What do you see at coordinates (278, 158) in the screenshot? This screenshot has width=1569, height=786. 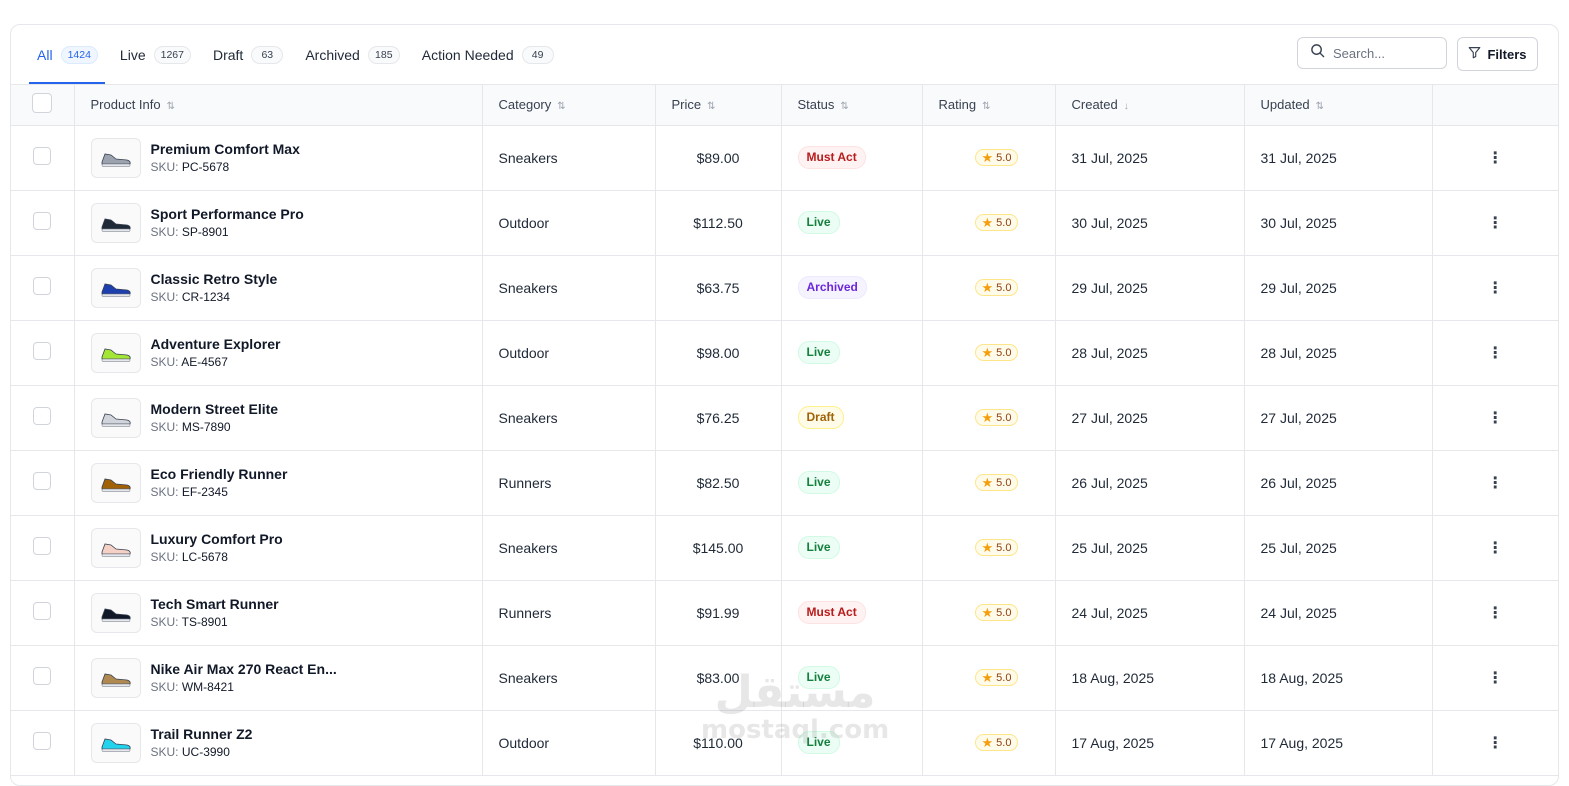 I see `product-cell: Premium Comfort Max SKU: PC-5678` at bounding box center [278, 158].